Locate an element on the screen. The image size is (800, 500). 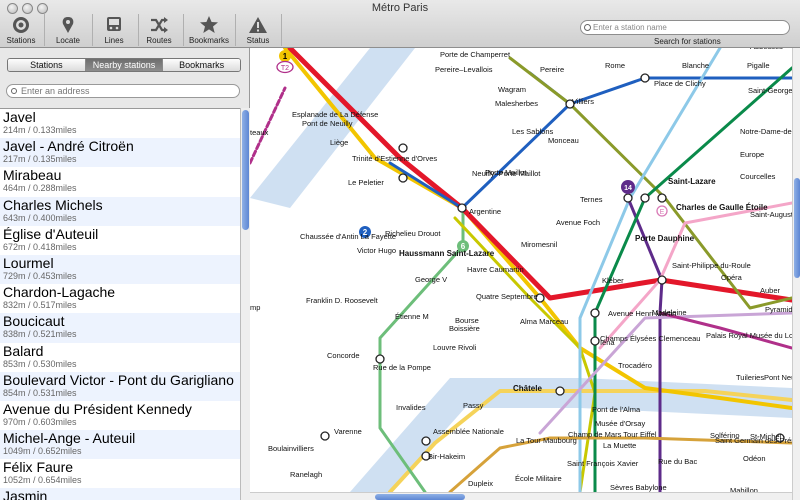
station-label: Pereire–Levallois is located at coordinates (464, 69).